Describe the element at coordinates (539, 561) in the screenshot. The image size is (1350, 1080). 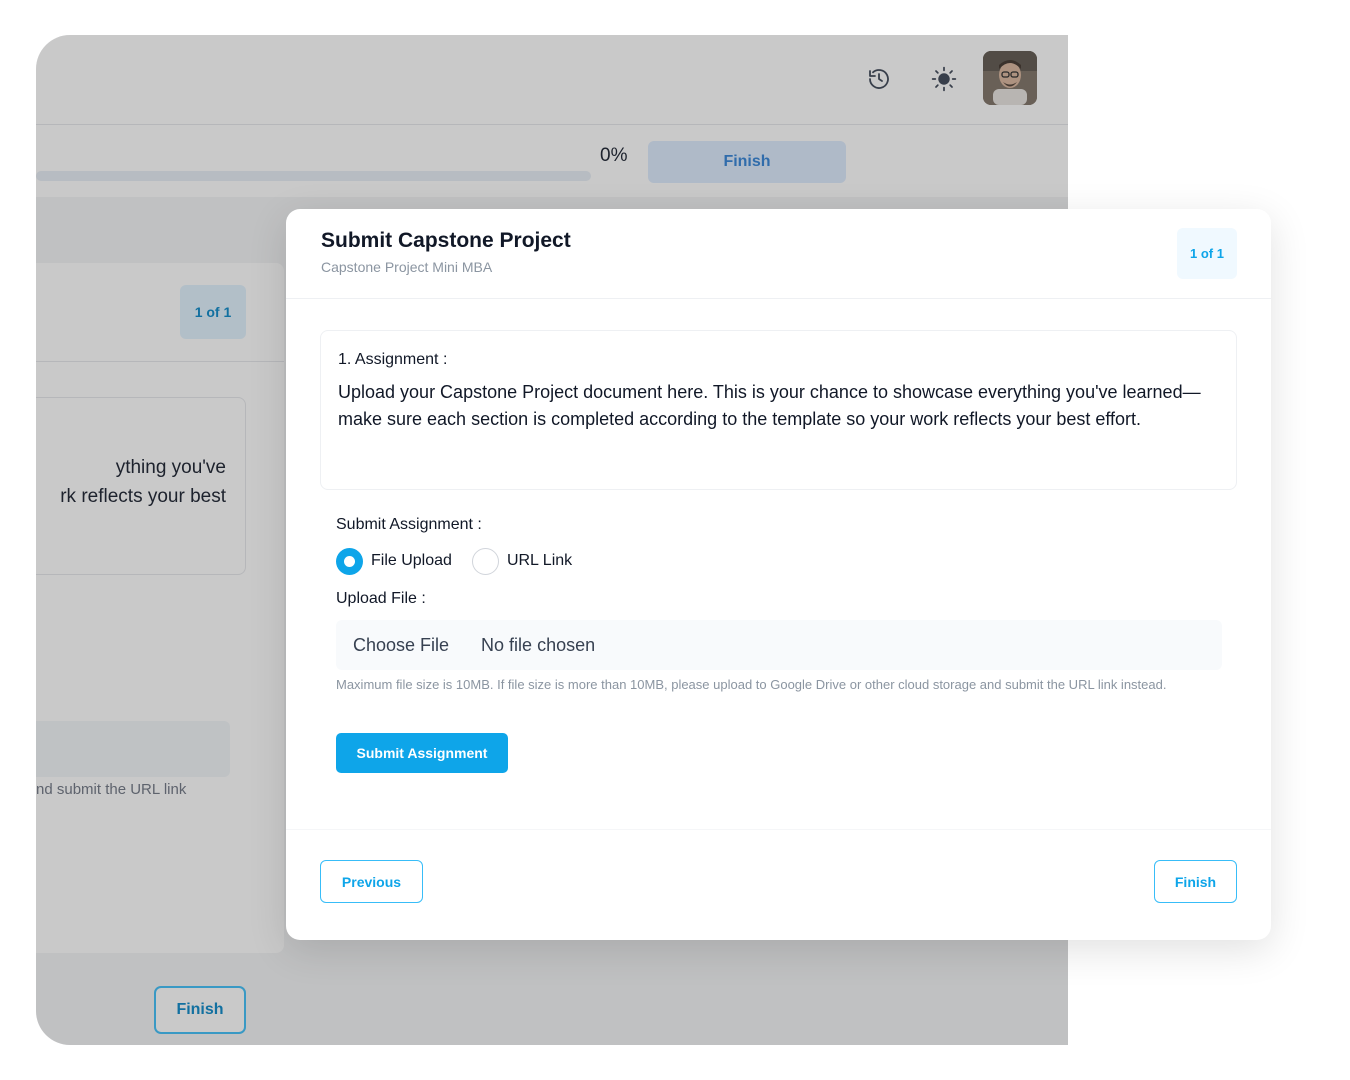
I see `url-link-label: URL Link` at that location.